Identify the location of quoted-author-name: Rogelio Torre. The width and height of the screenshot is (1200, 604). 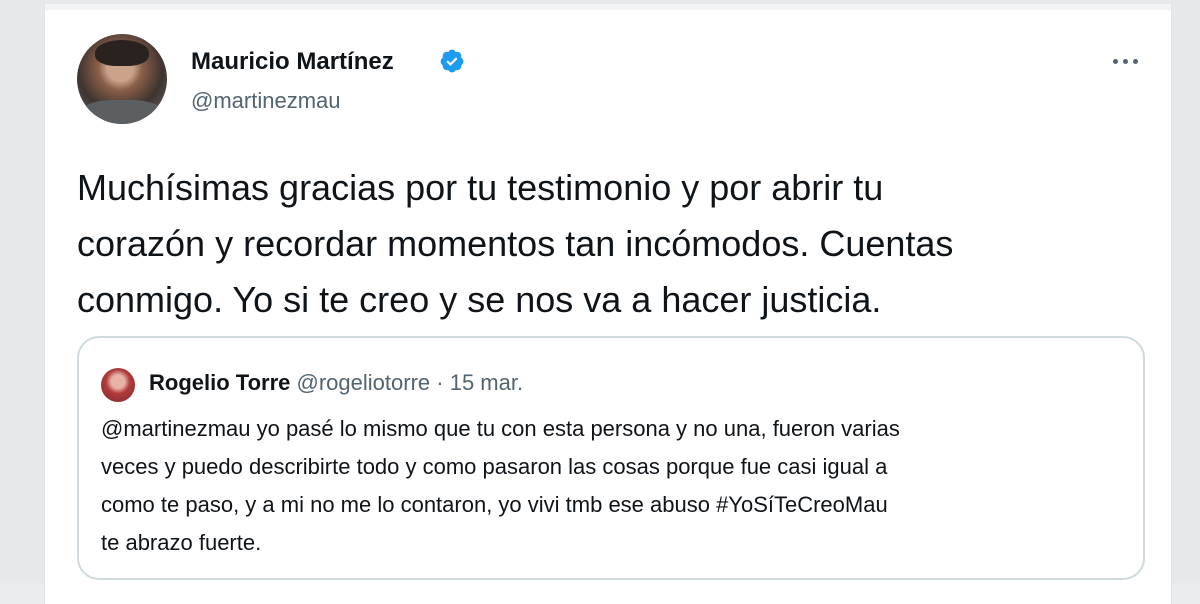
(220, 382).